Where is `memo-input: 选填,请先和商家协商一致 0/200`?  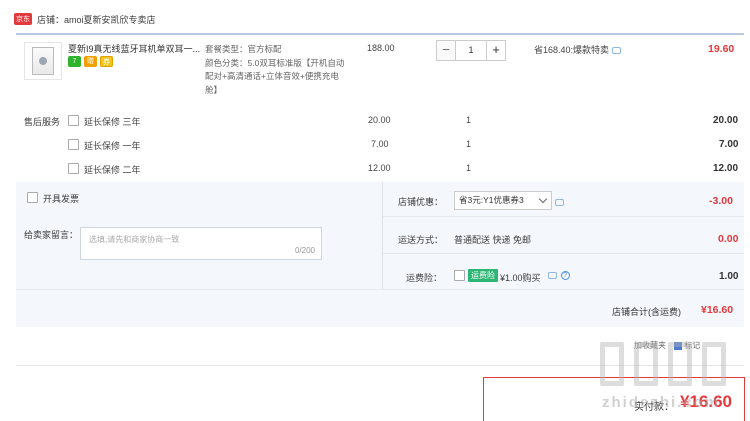
memo-input: 选填,请先和商家协商一致 0/200 is located at coordinates (201, 243).